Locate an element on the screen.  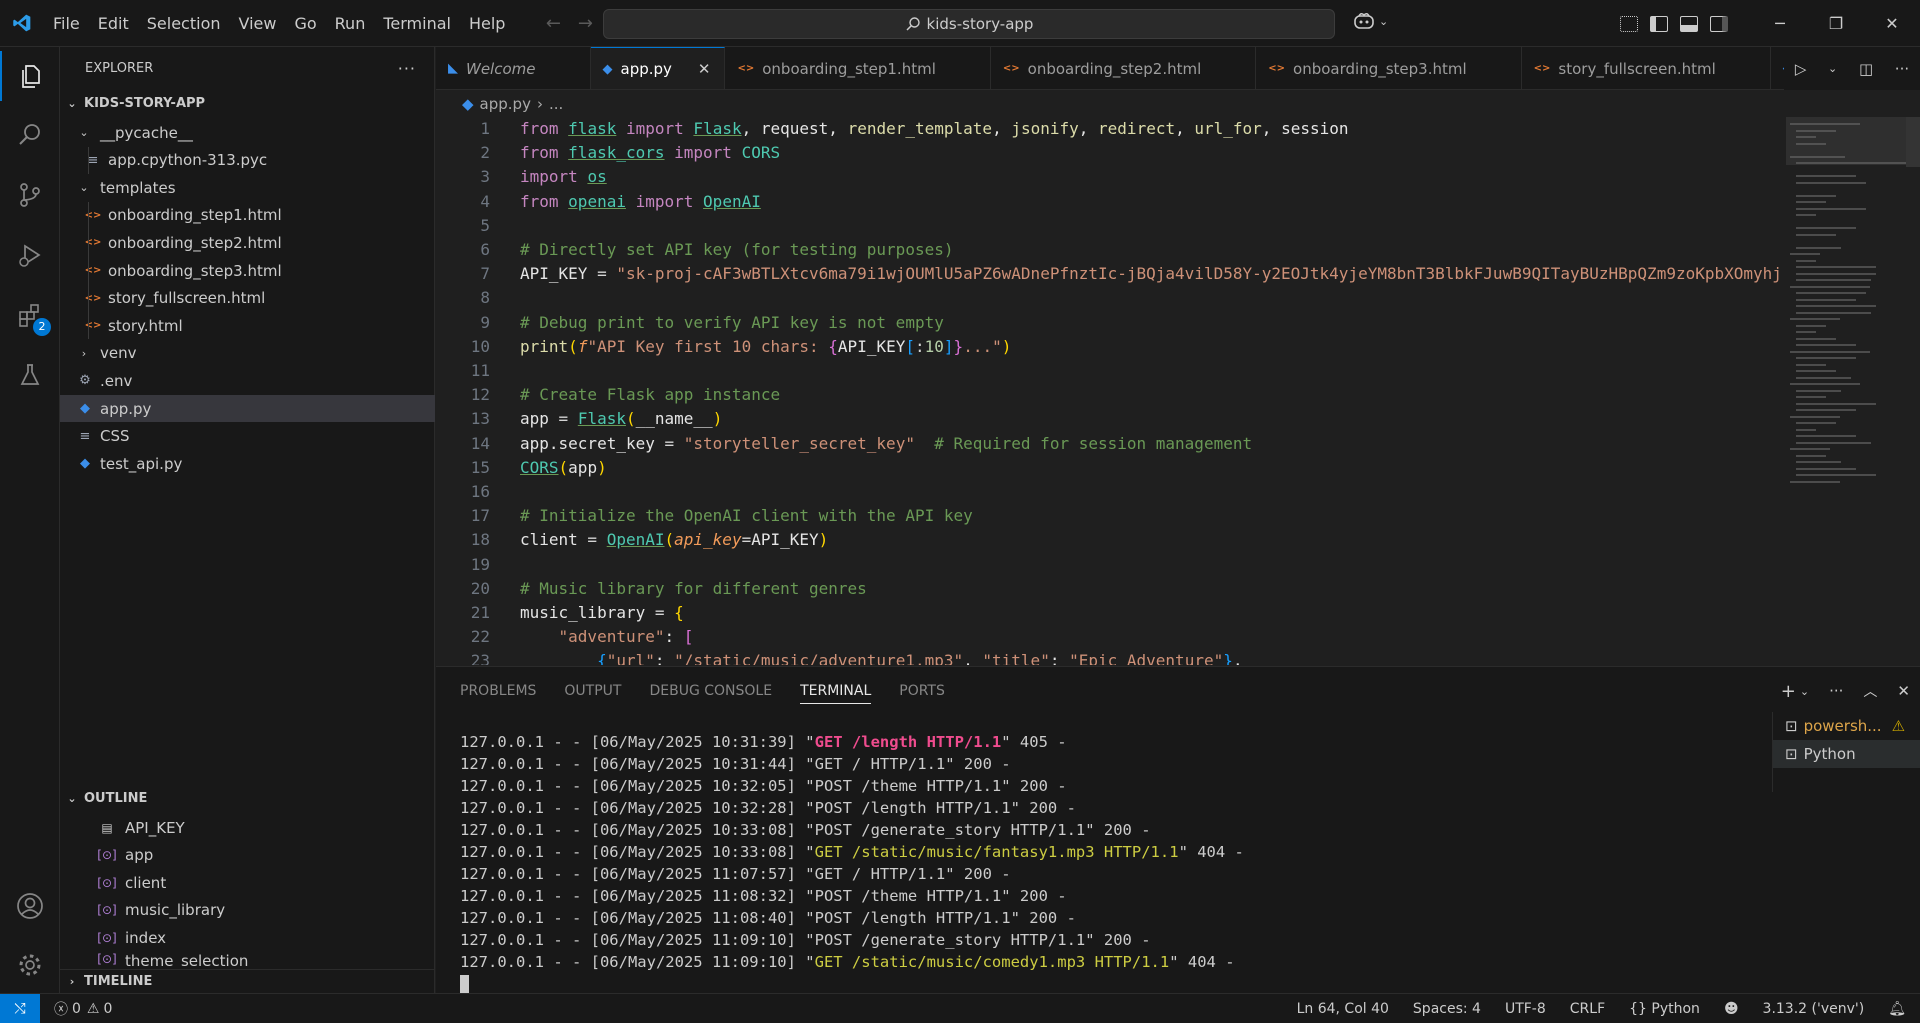
close-window-icon: ✕ is located at coordinates (1892, 23).